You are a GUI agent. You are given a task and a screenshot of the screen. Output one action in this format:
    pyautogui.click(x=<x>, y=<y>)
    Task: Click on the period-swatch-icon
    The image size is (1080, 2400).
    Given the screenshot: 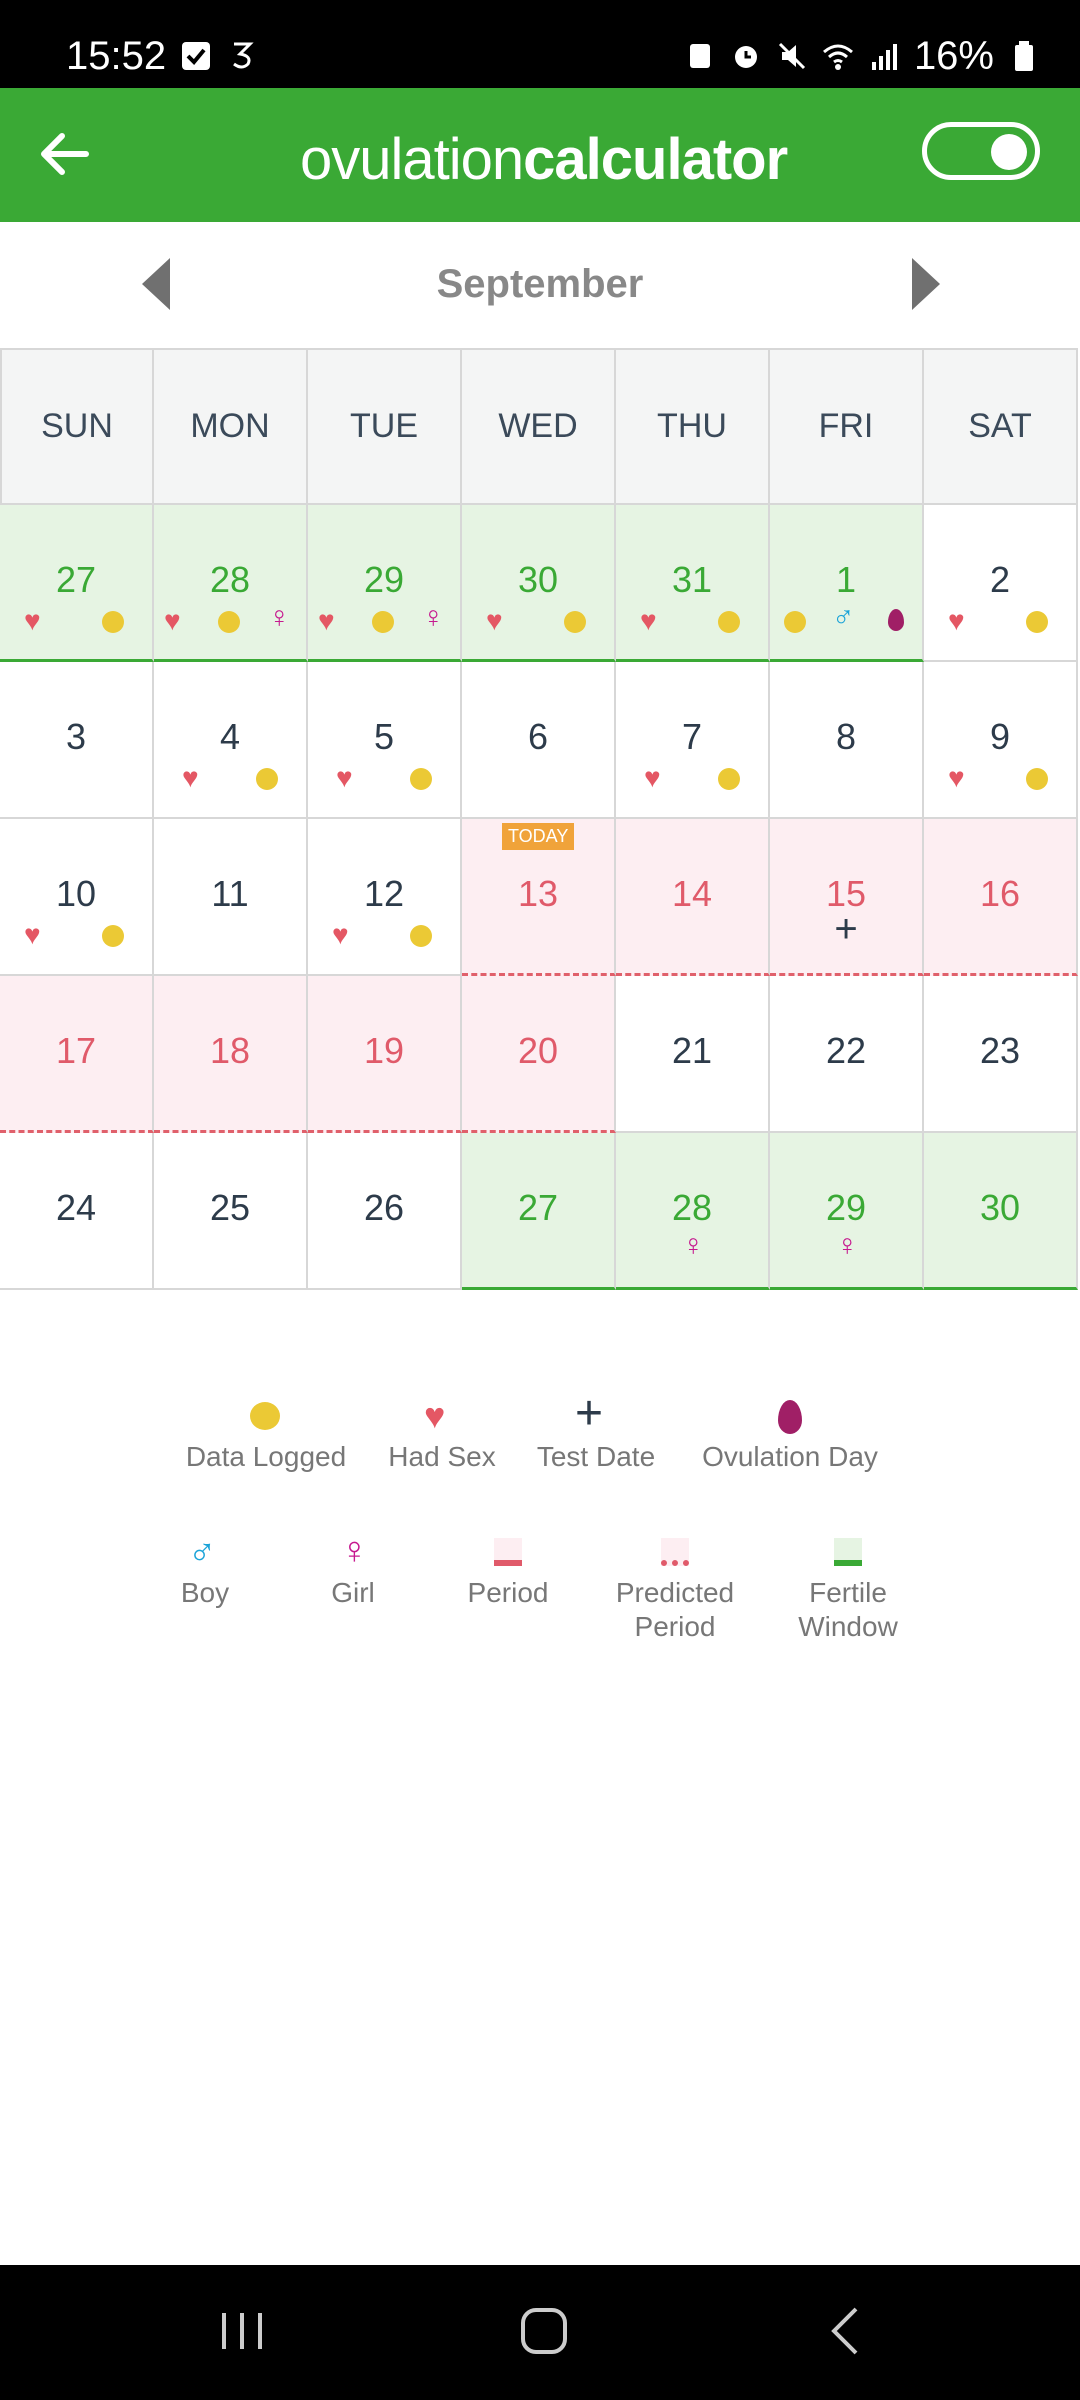 What is the action you would take?
    pyautogui.click(x=508, y=1552)
    